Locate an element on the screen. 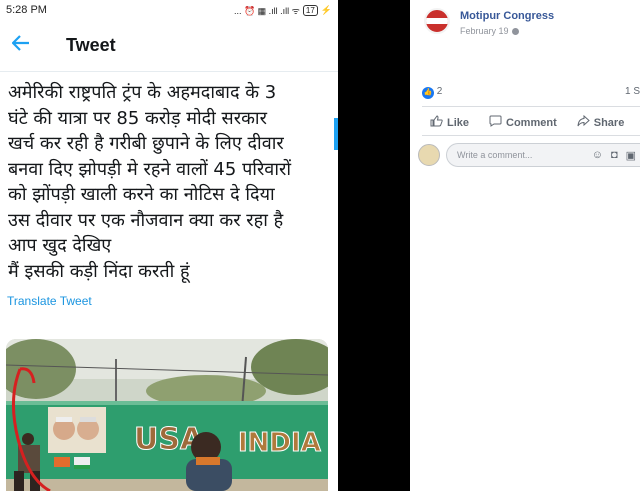 Image resolution: width=640 pixels, height=491 pixels. comment-bubble-icon is located at coordinates (495, 122).